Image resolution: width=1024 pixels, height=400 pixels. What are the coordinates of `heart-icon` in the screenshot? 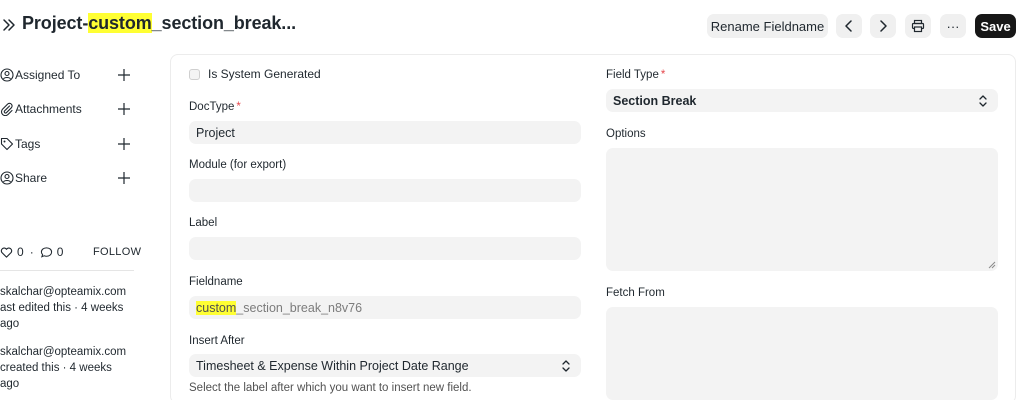 It's located at (6, 252).